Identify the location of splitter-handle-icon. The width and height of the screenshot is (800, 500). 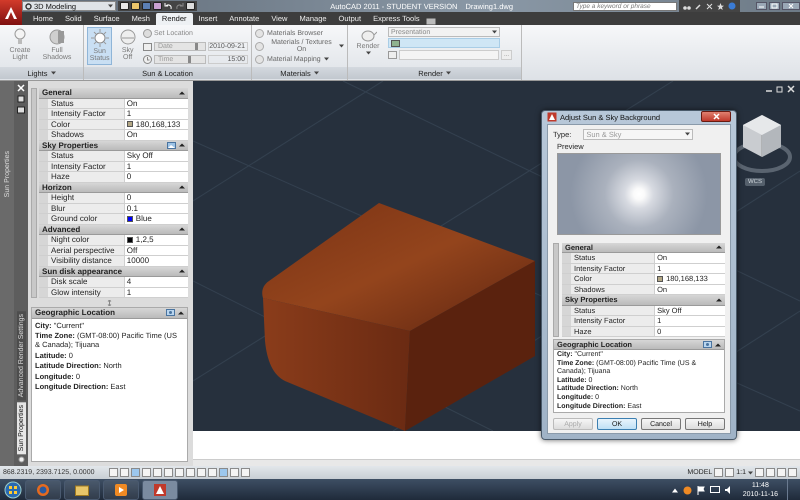
(109, 303).